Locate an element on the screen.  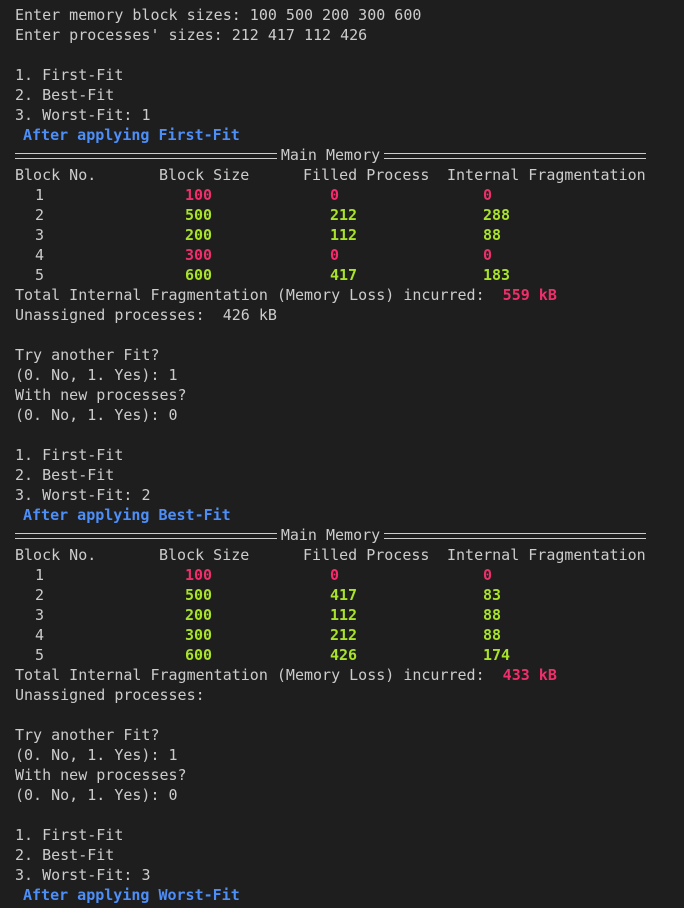
unassigned-processes-line: Unassigned processes: 426 kB is located at coordinates (146, 315).